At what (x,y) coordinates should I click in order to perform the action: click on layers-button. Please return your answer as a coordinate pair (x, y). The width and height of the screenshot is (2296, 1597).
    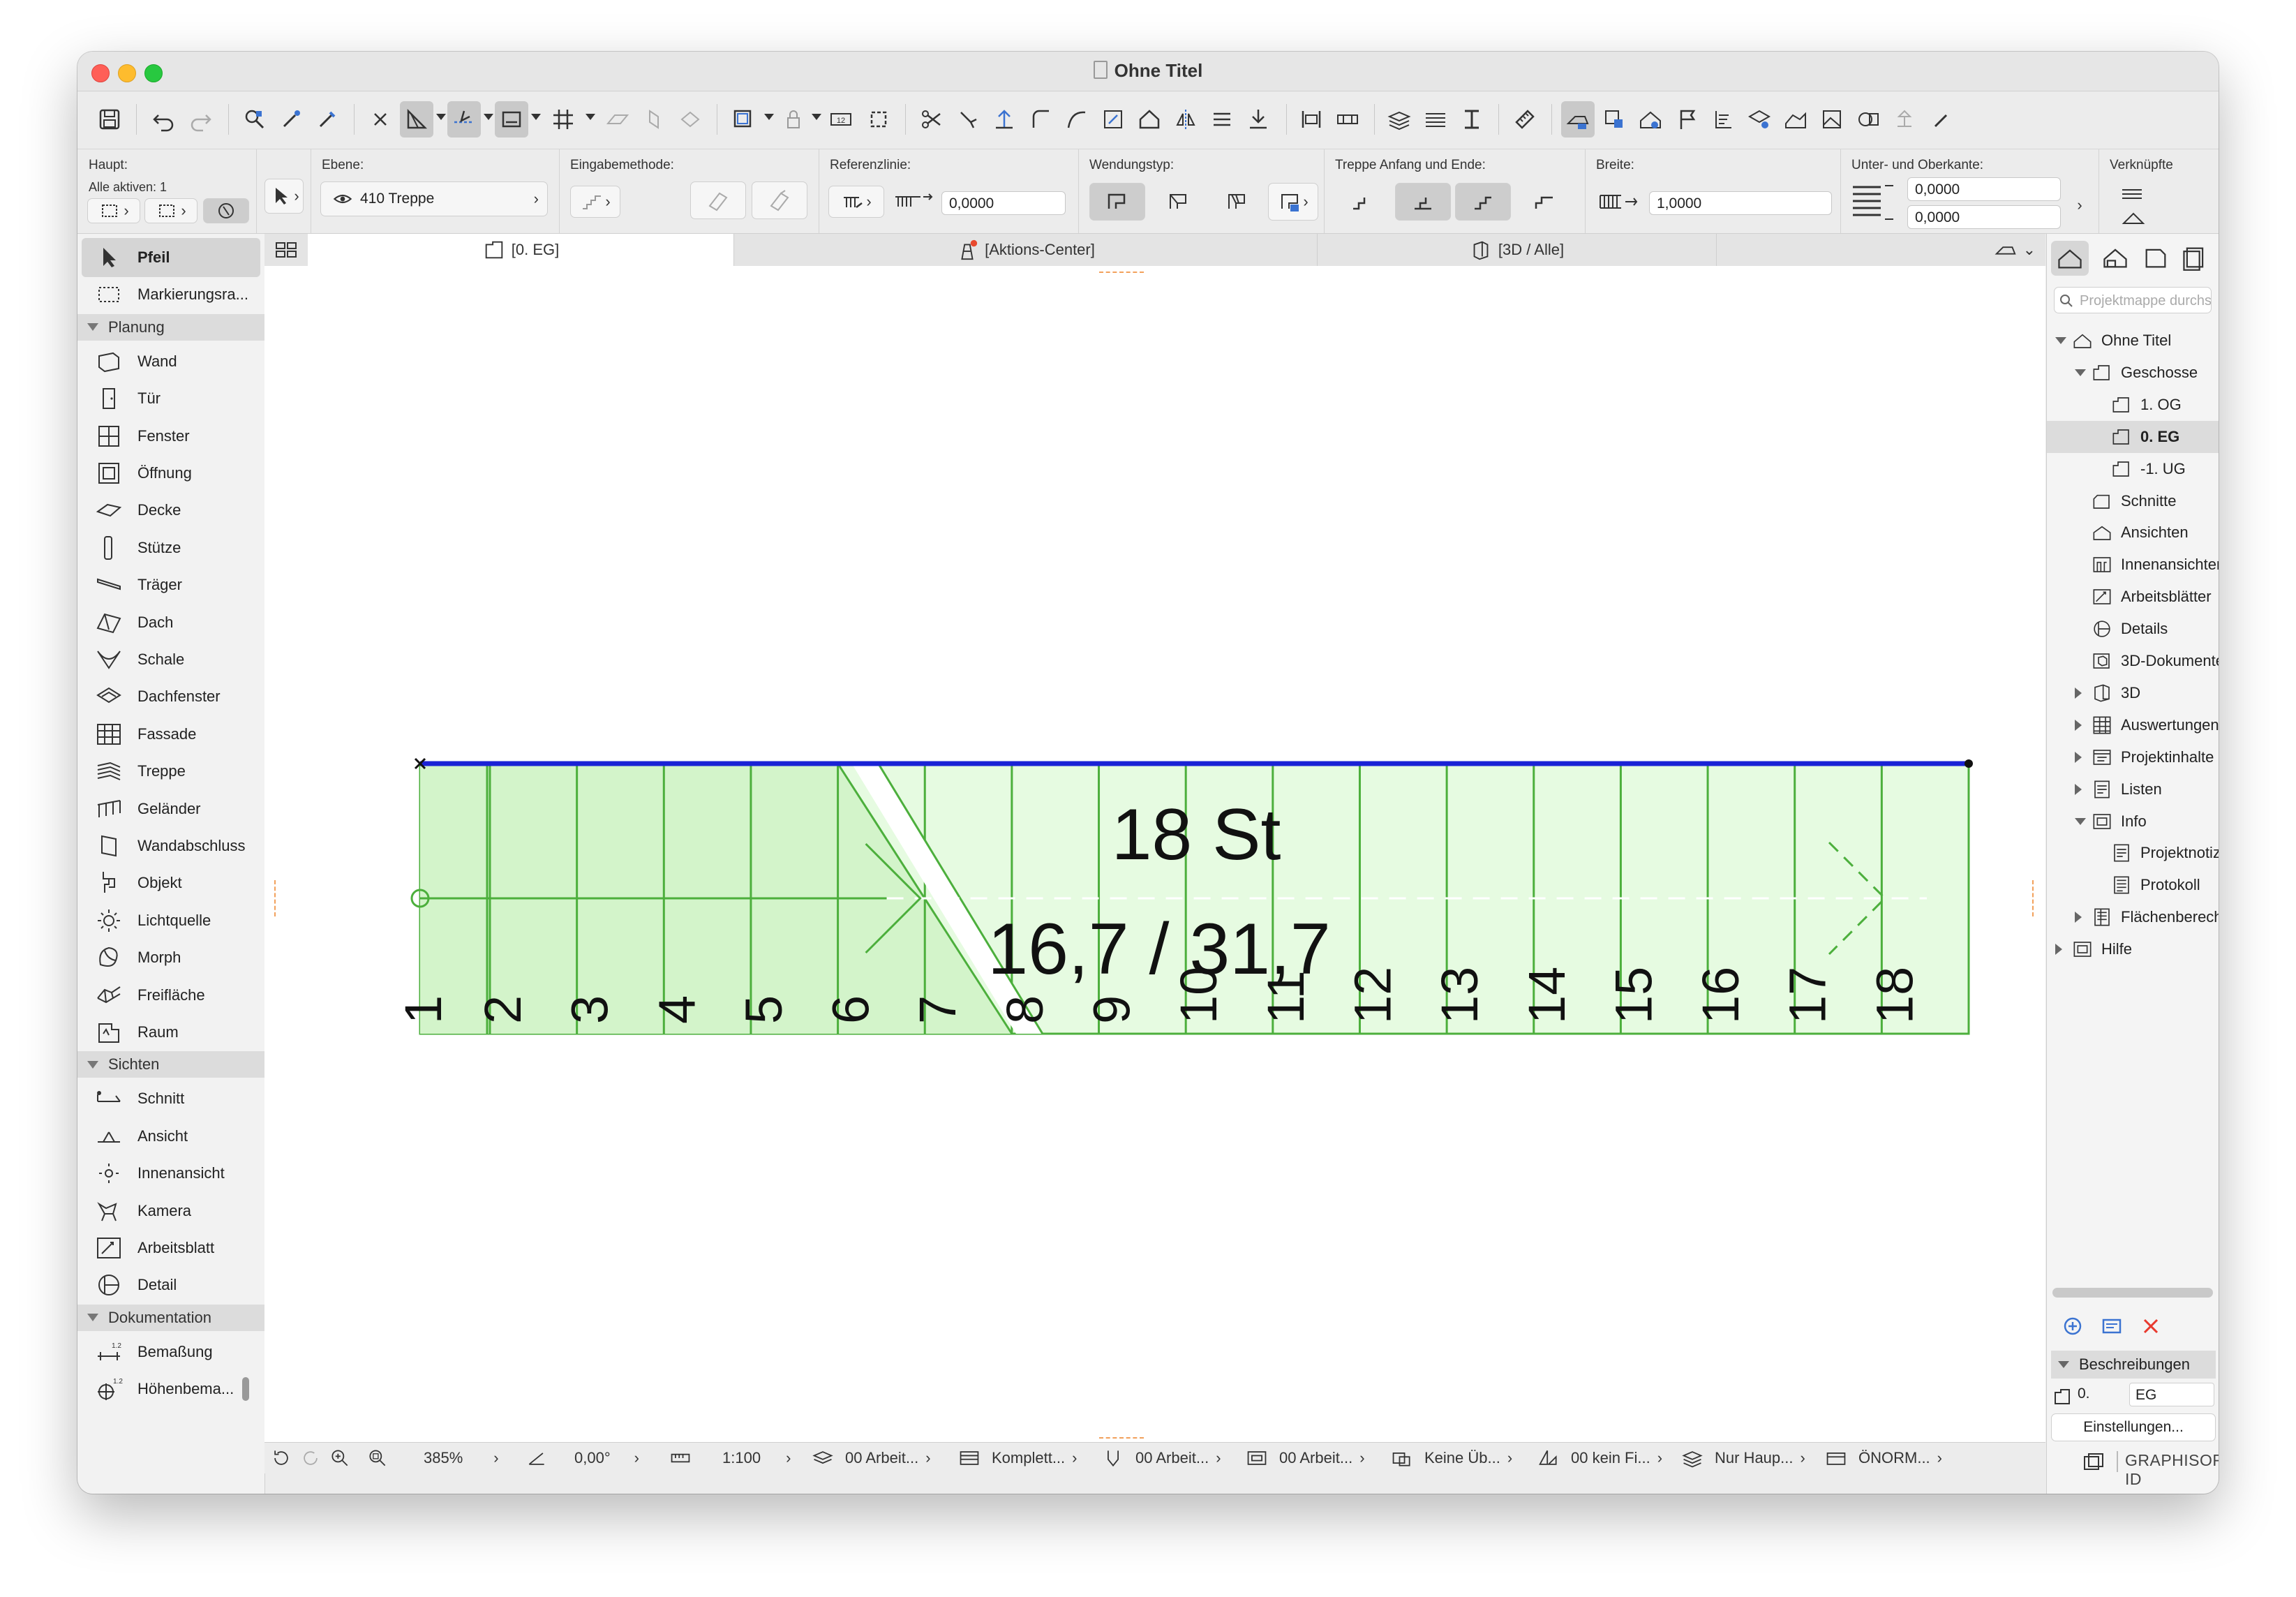
    Looking at the image, I should click on (743, 120).